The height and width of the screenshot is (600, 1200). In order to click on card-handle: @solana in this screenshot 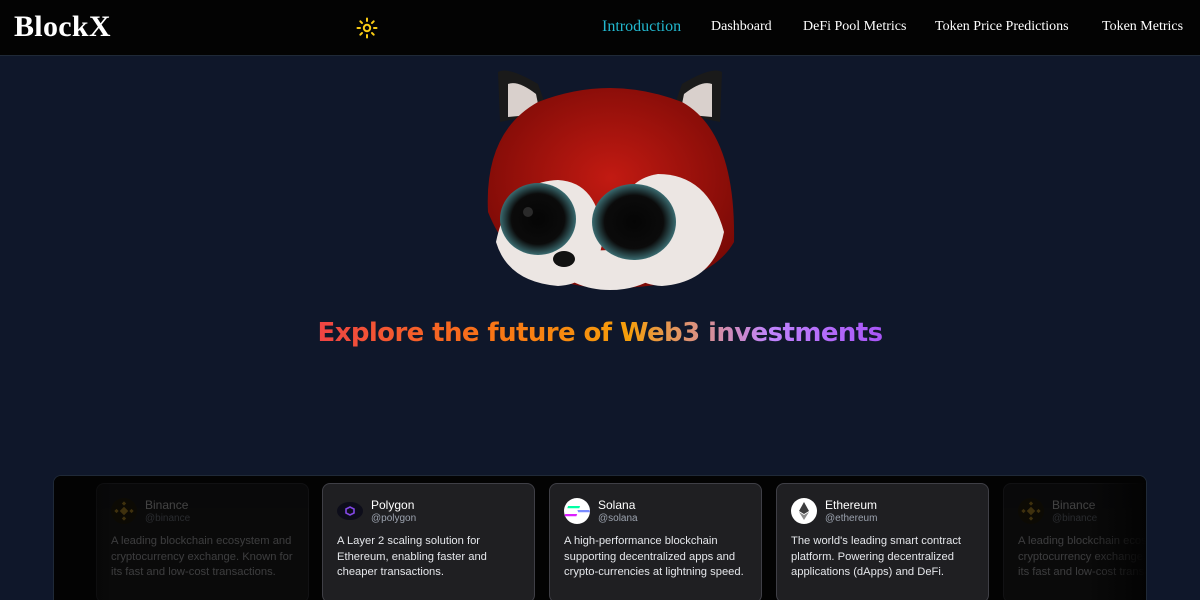, I will do `click(618, 518)`.